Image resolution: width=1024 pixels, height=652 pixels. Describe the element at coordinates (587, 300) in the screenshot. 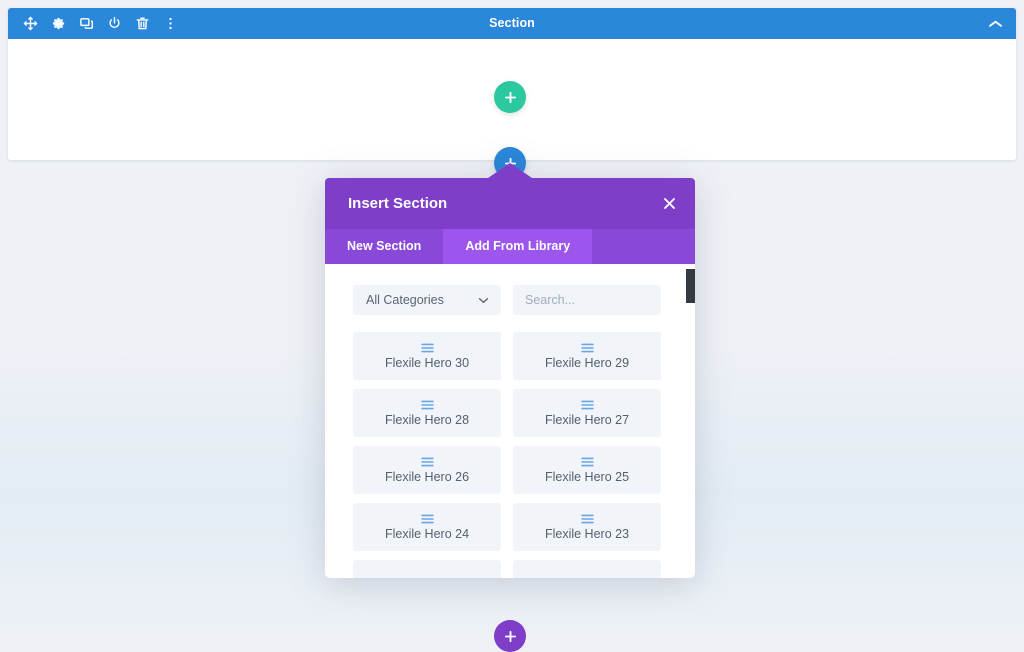

I see `search-input` at that location.